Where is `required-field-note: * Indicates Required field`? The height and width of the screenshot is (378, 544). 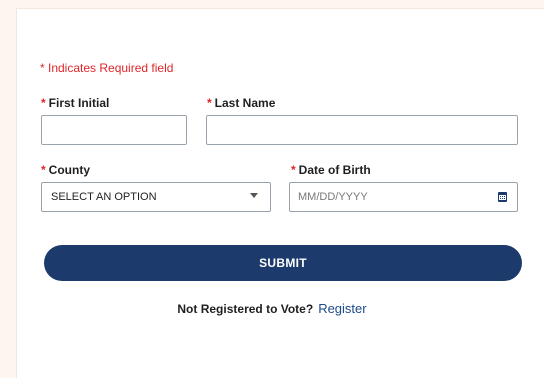 required-field-note: * Indicates Required field is located at coordinates (107, 68).